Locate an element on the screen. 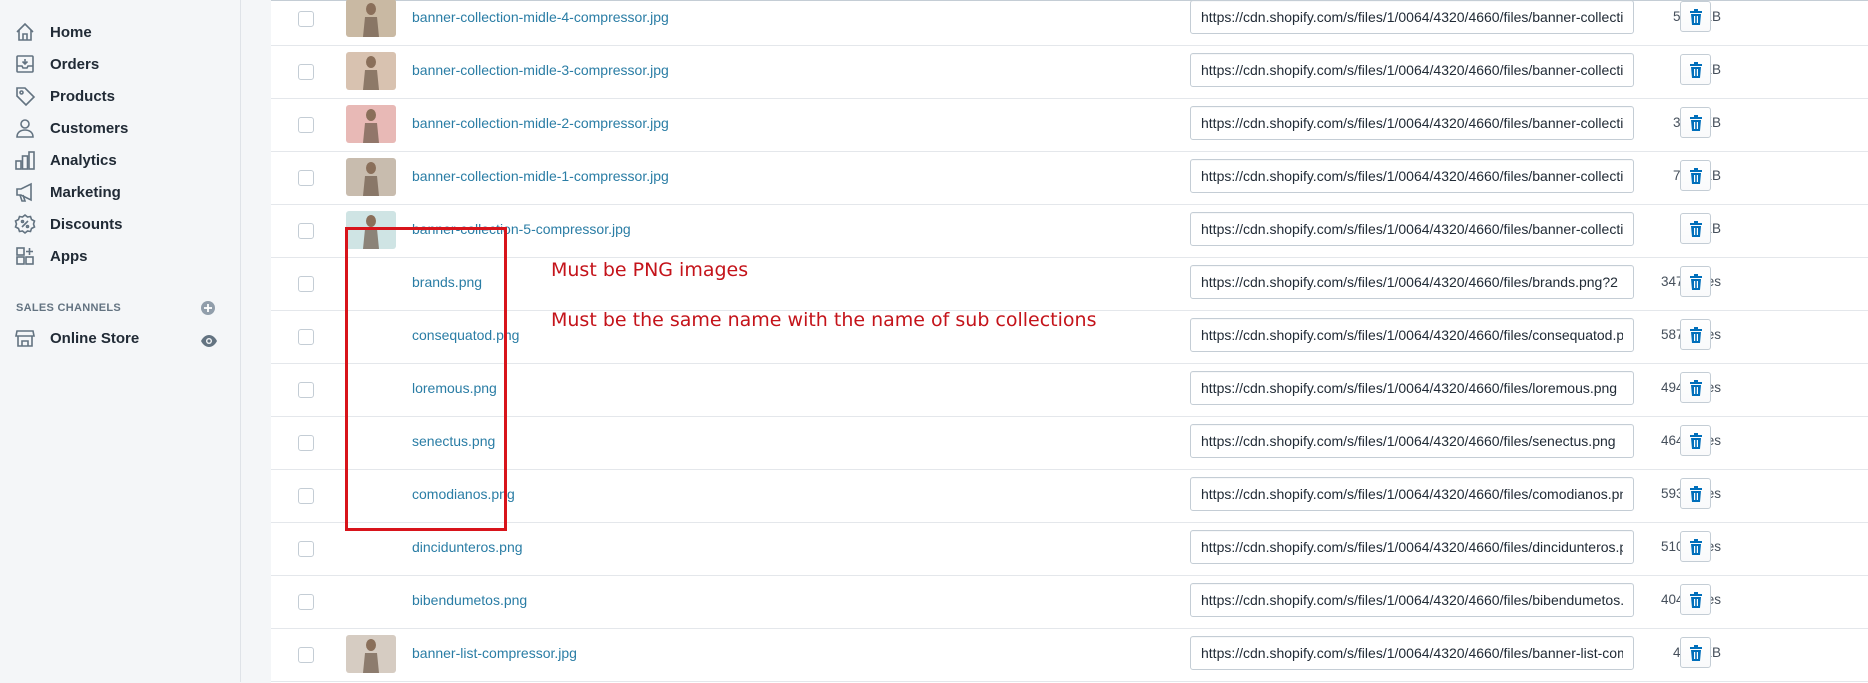 This screenshot has width=1868, height=683. table-row: loremous.png494 Bytes is located at coordinates (1069, 390).